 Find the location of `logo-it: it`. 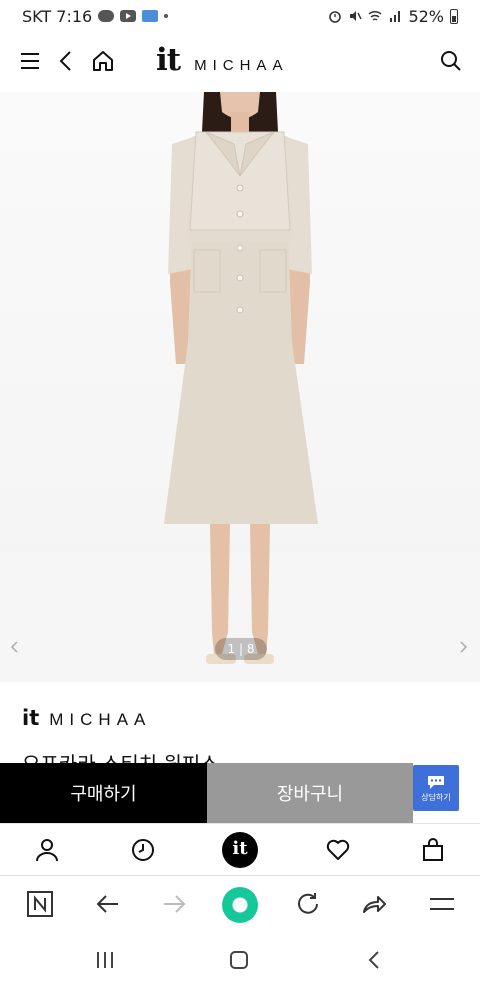

logo-it: it is located at coordinates (168, 60).